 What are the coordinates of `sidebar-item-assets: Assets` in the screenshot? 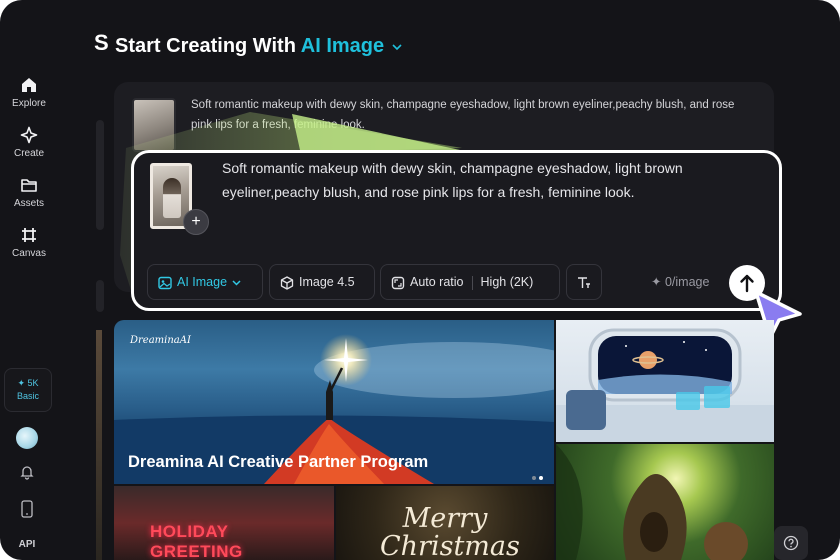 It's located at (29, 192).